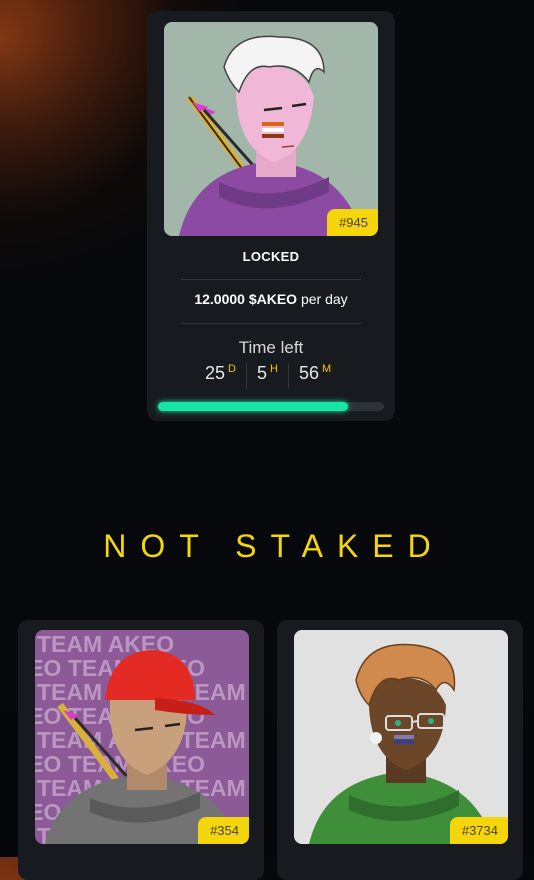 The image size is (534, 880). I want to click on countdown-days-unit: D, so click(232, 369).